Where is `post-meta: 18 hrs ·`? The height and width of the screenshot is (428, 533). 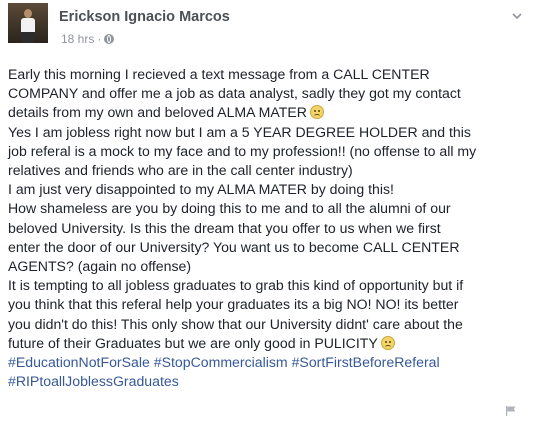
post-meta: 18 hrs · is located at coordinates (88, 39).